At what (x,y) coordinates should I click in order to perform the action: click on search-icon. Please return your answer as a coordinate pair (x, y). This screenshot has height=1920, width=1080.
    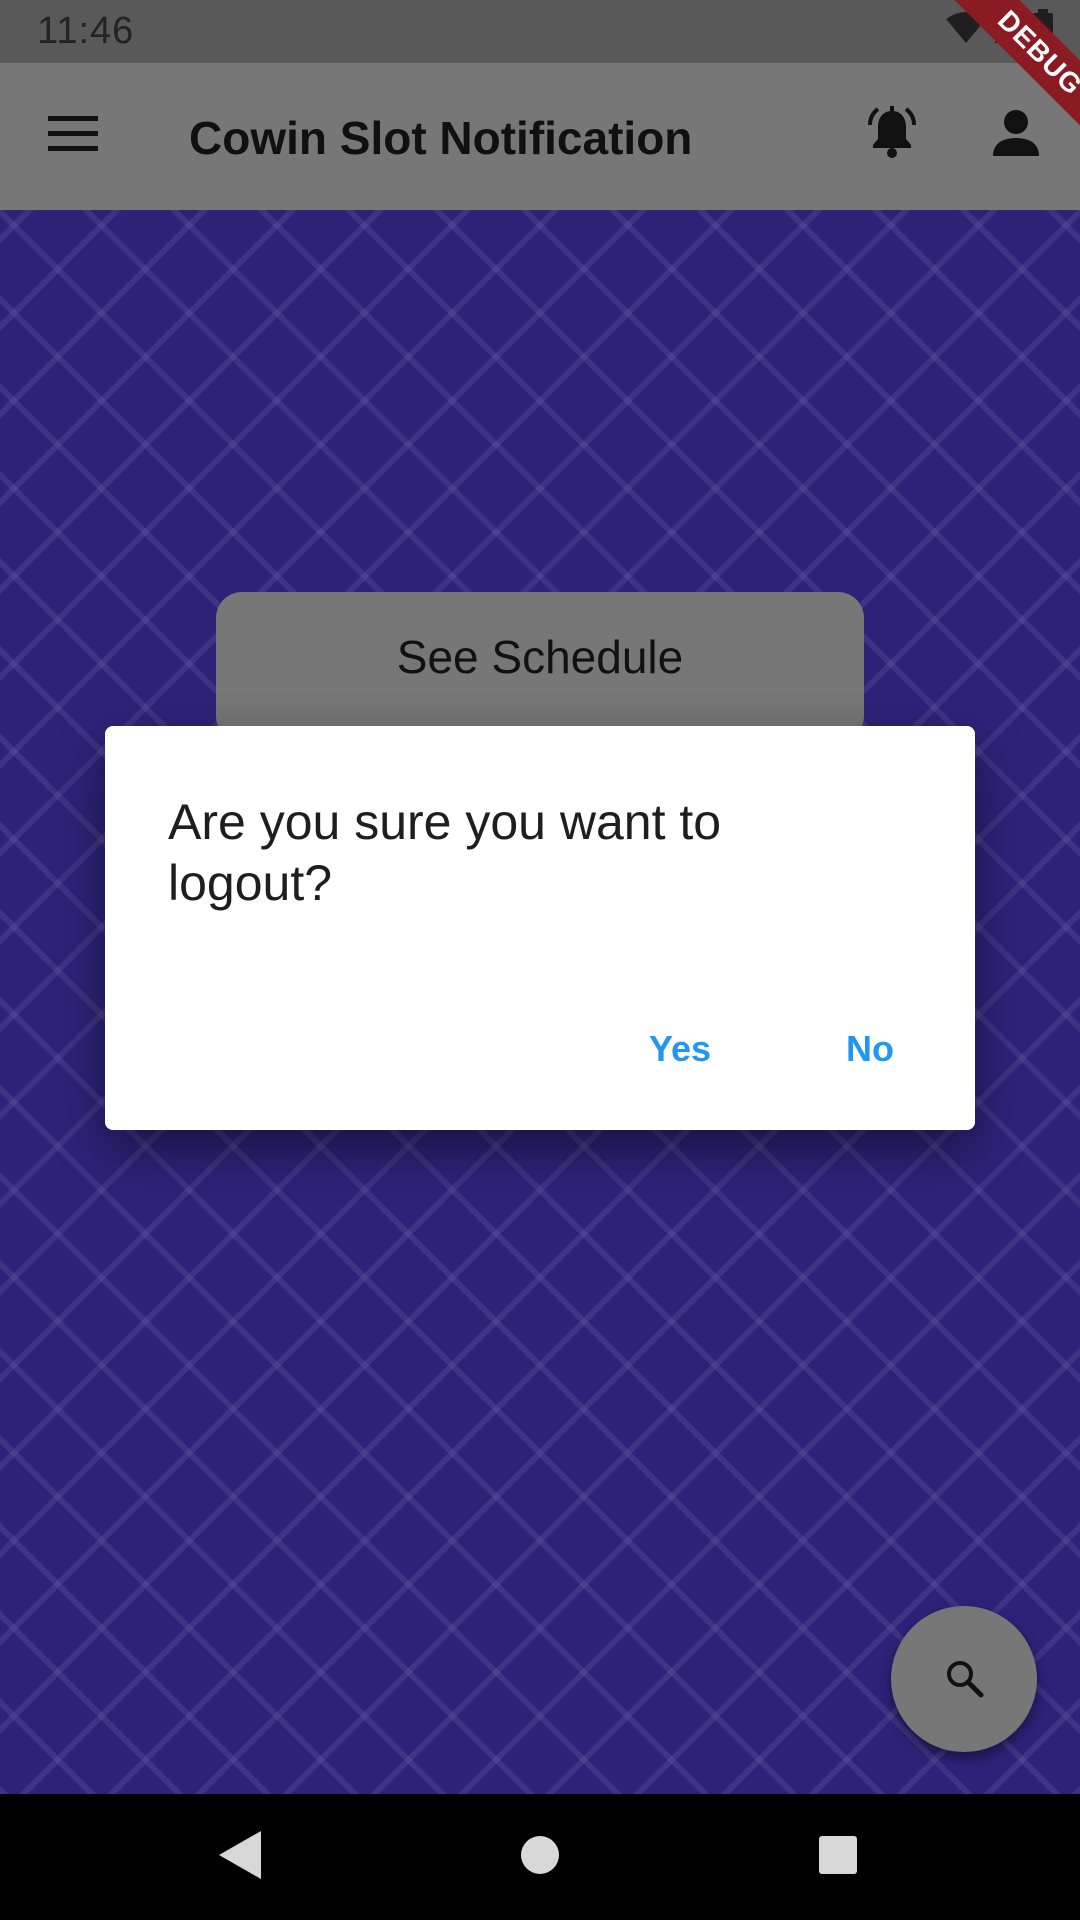
    Looking at the image, I should click on (964, 1679).